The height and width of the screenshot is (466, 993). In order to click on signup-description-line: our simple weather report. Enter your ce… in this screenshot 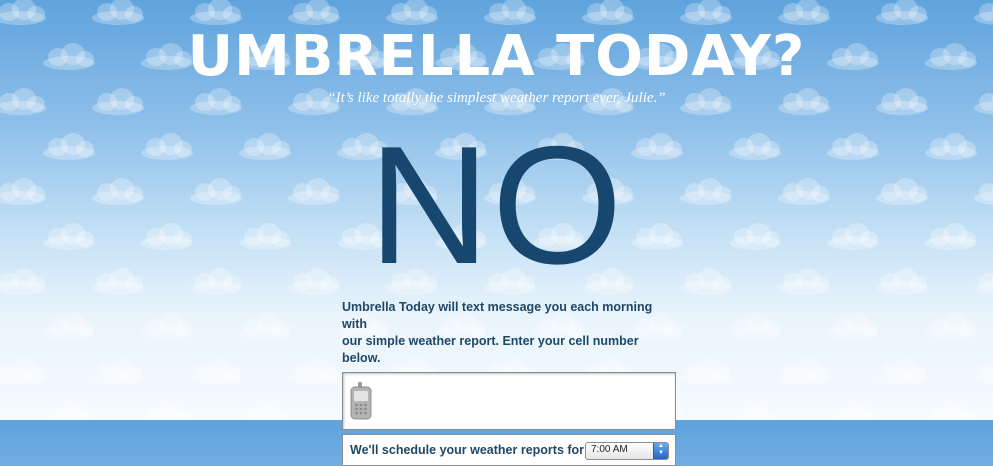, I will do `click(490, 349)`.